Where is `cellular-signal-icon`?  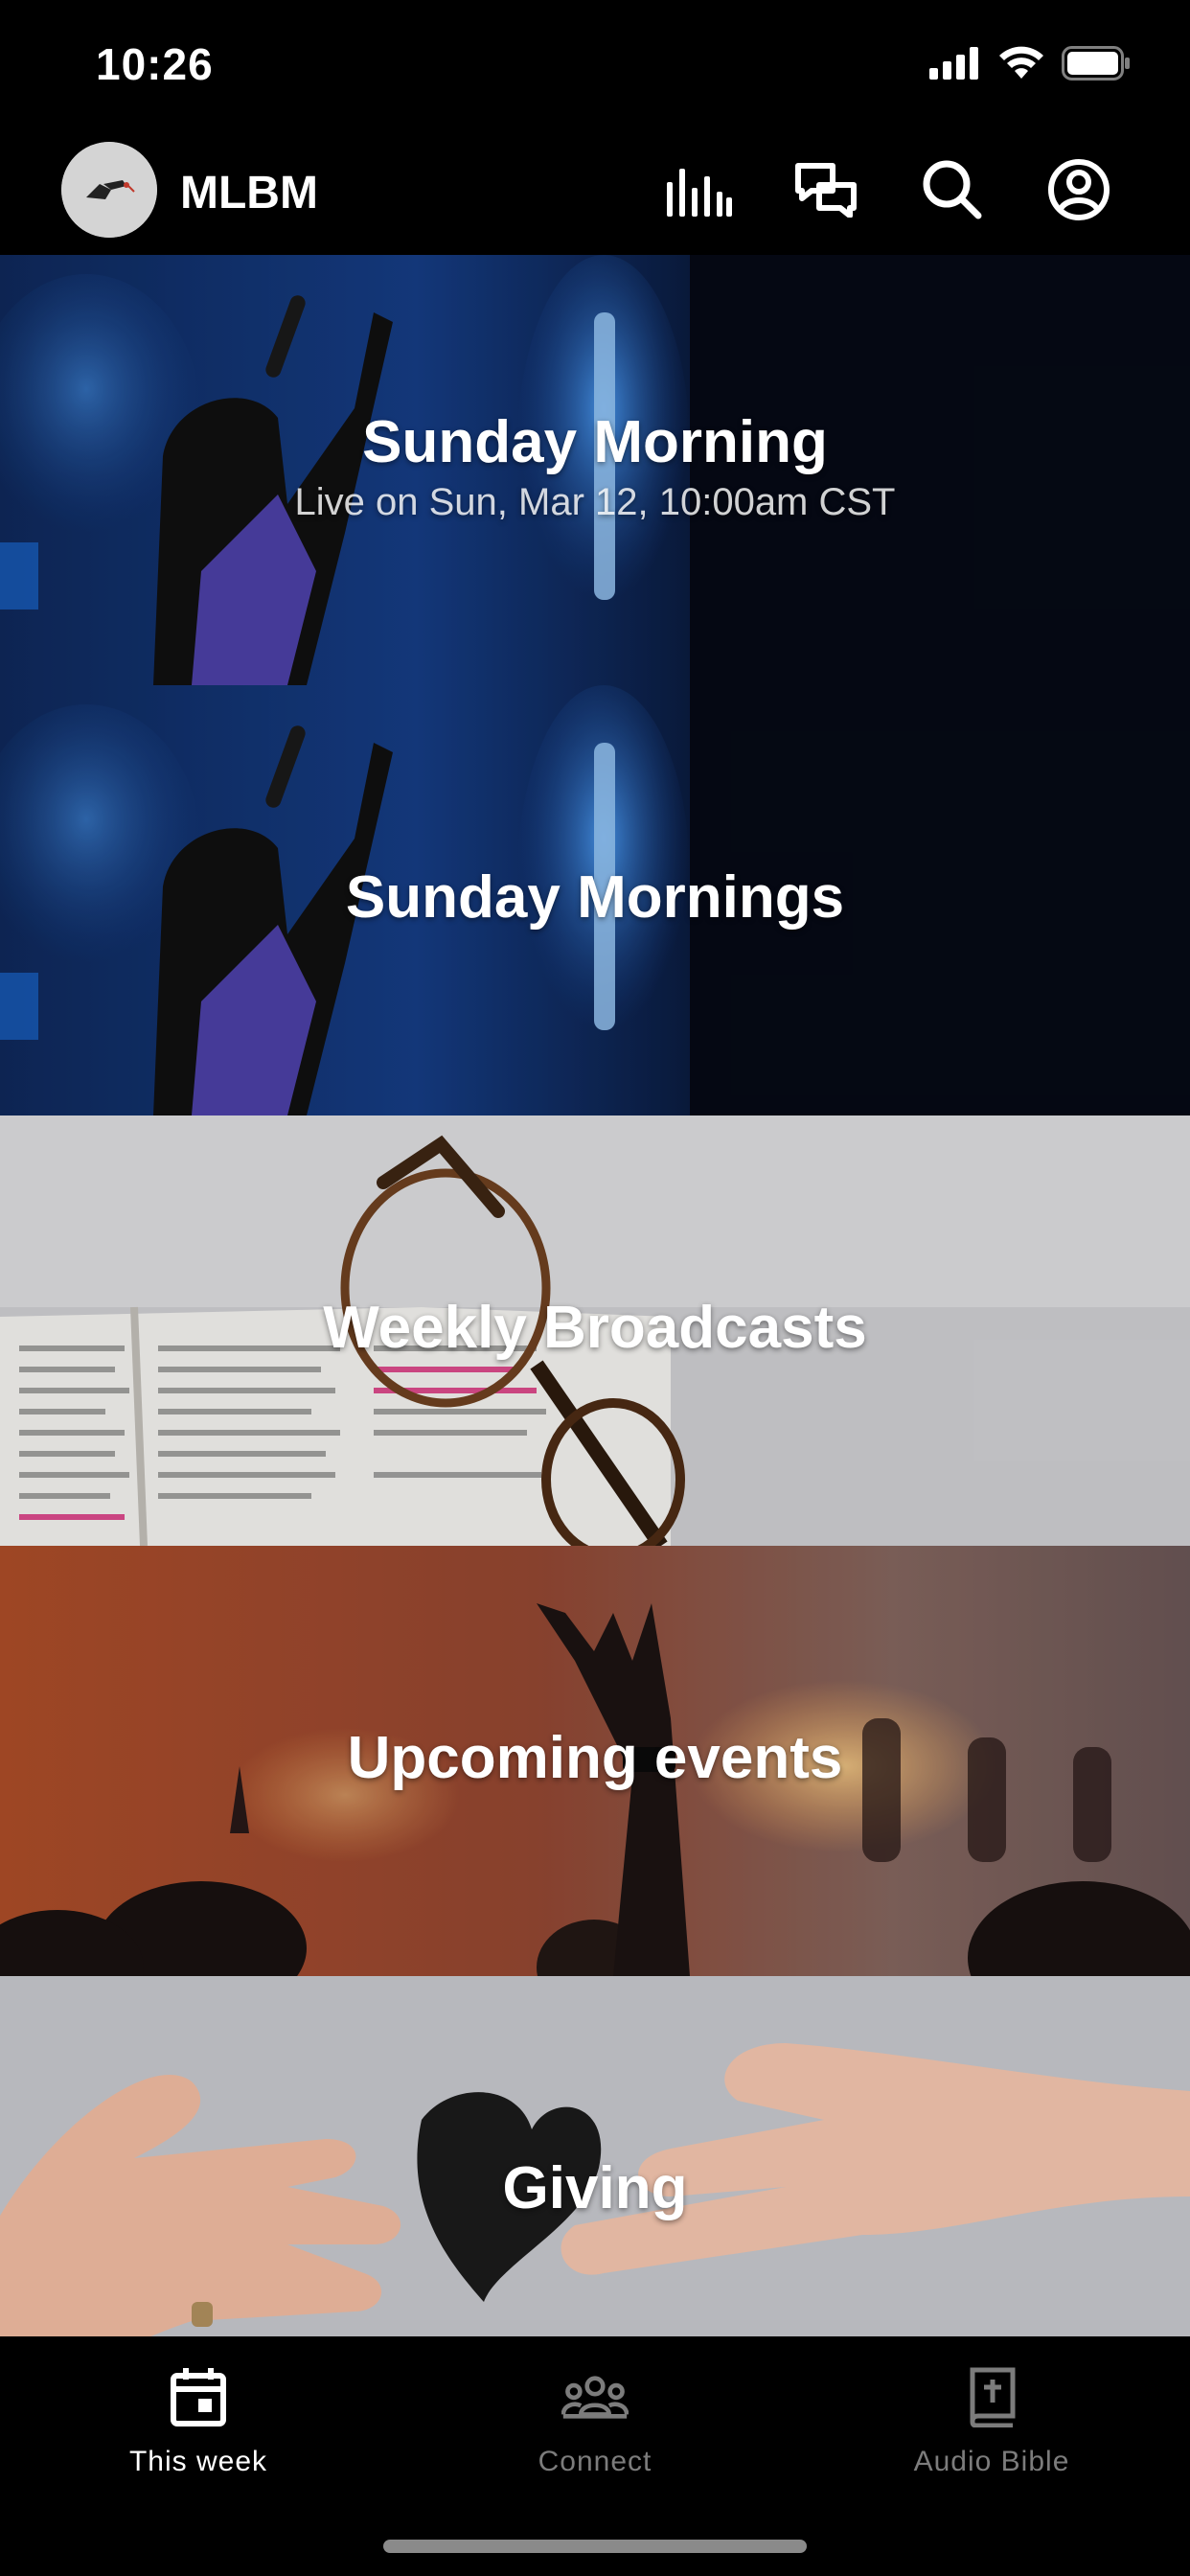 cellular-signal-icon is located at coordinates (953, 63).